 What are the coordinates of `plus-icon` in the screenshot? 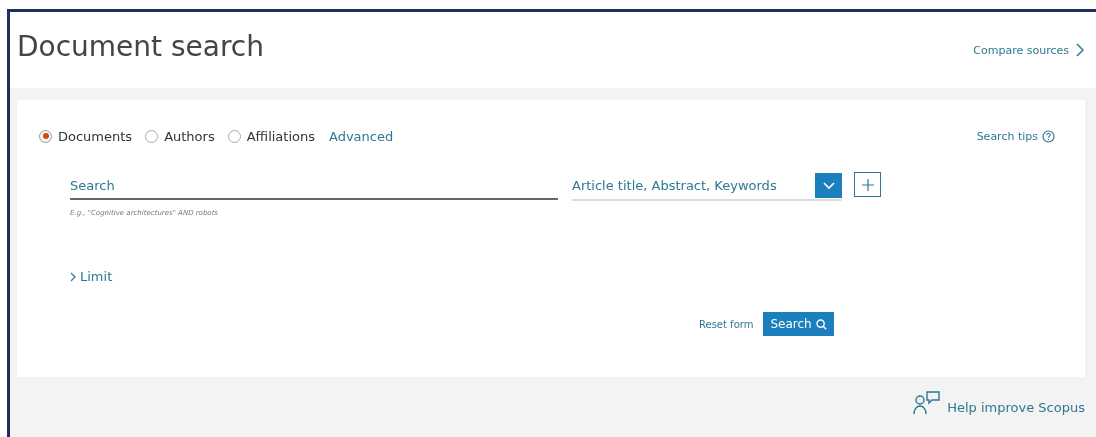 It's located at (867, 184).